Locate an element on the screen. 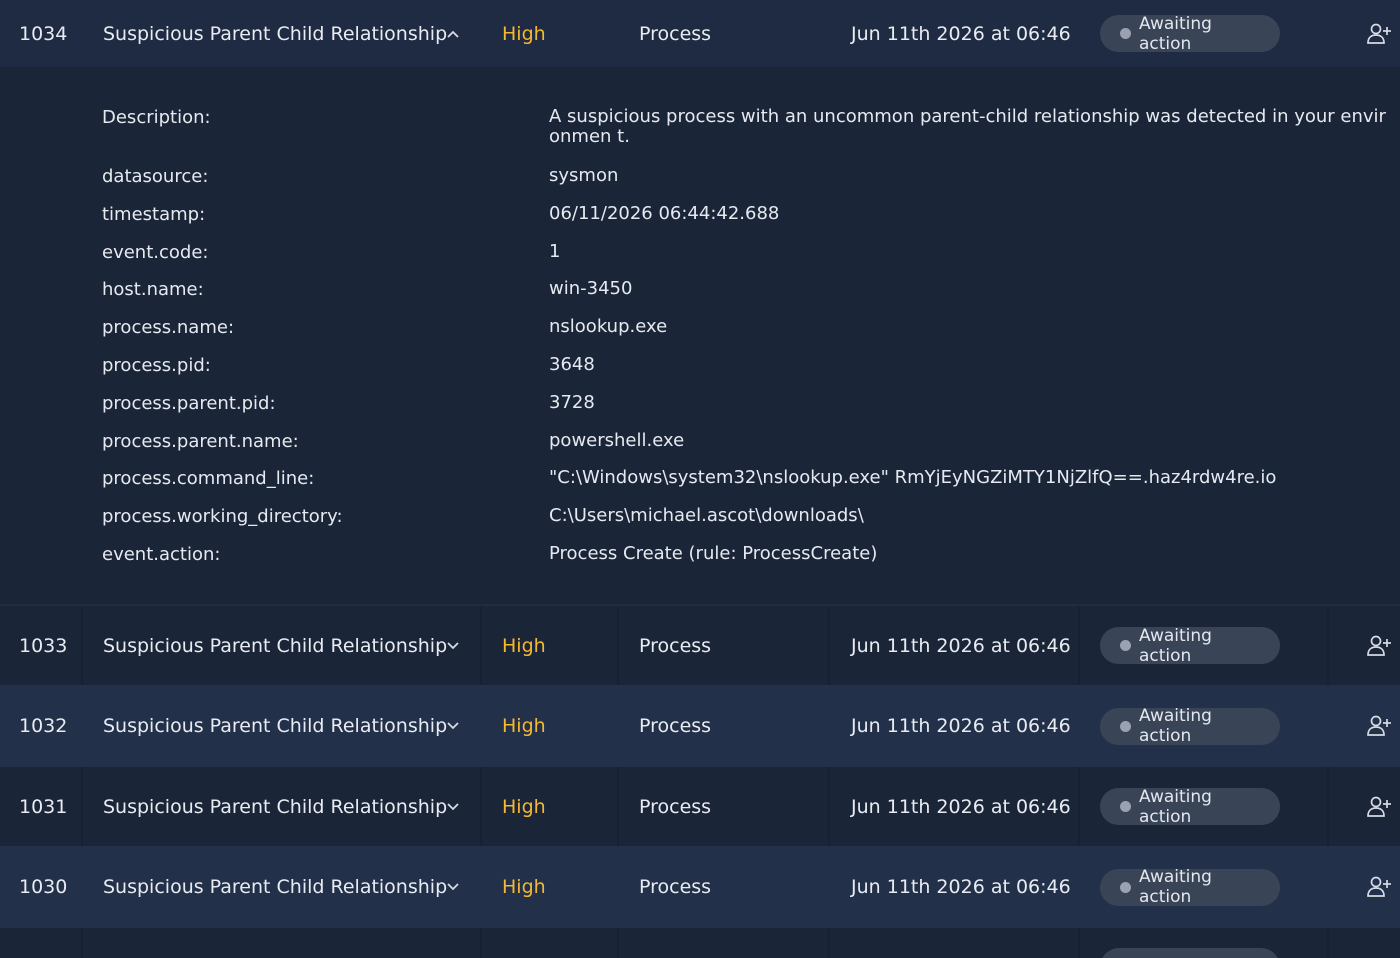 The width and height of the screenshot is (1400, 958). detail-key: timestamp: is located at coordinates (154, 214).